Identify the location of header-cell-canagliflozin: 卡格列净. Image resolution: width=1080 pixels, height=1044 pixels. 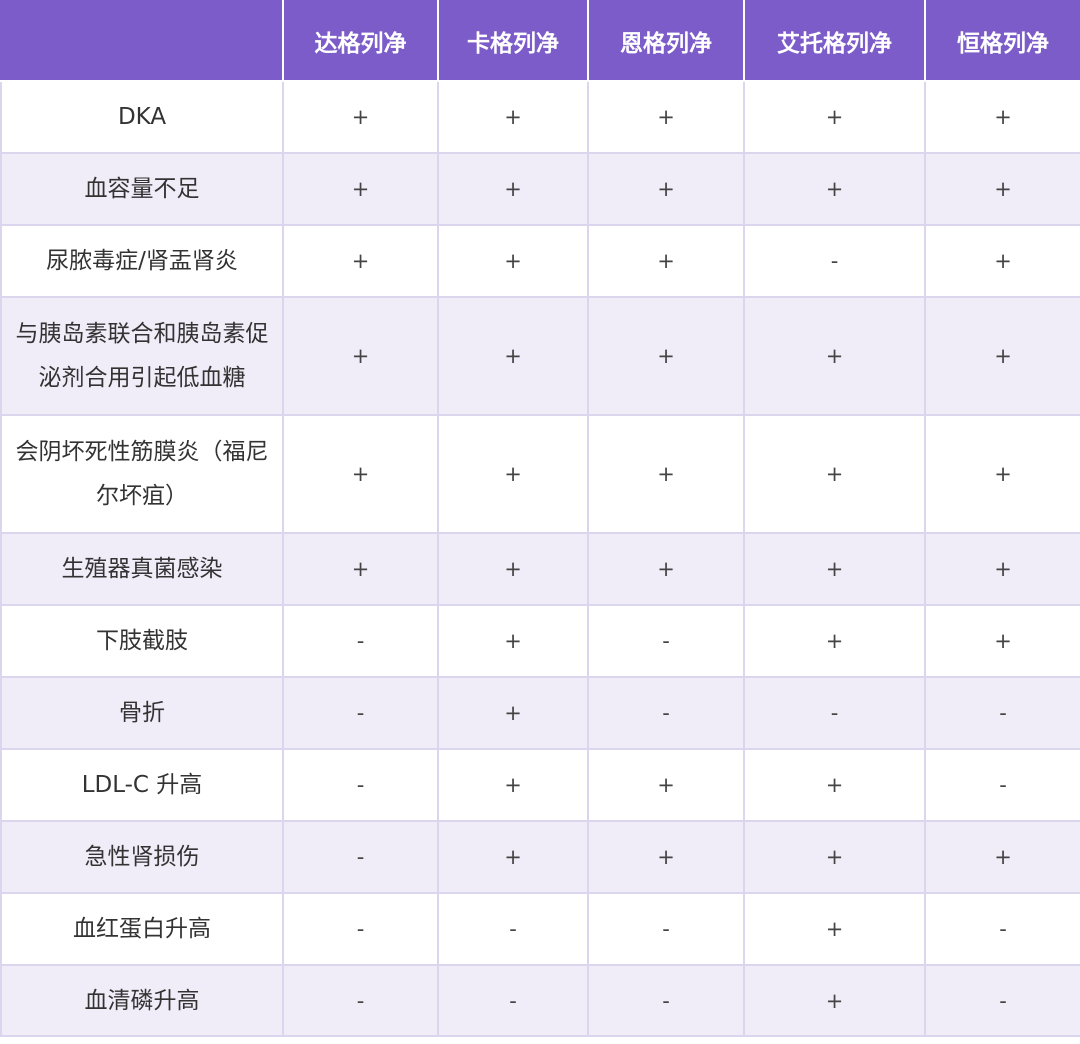
(513, 41).